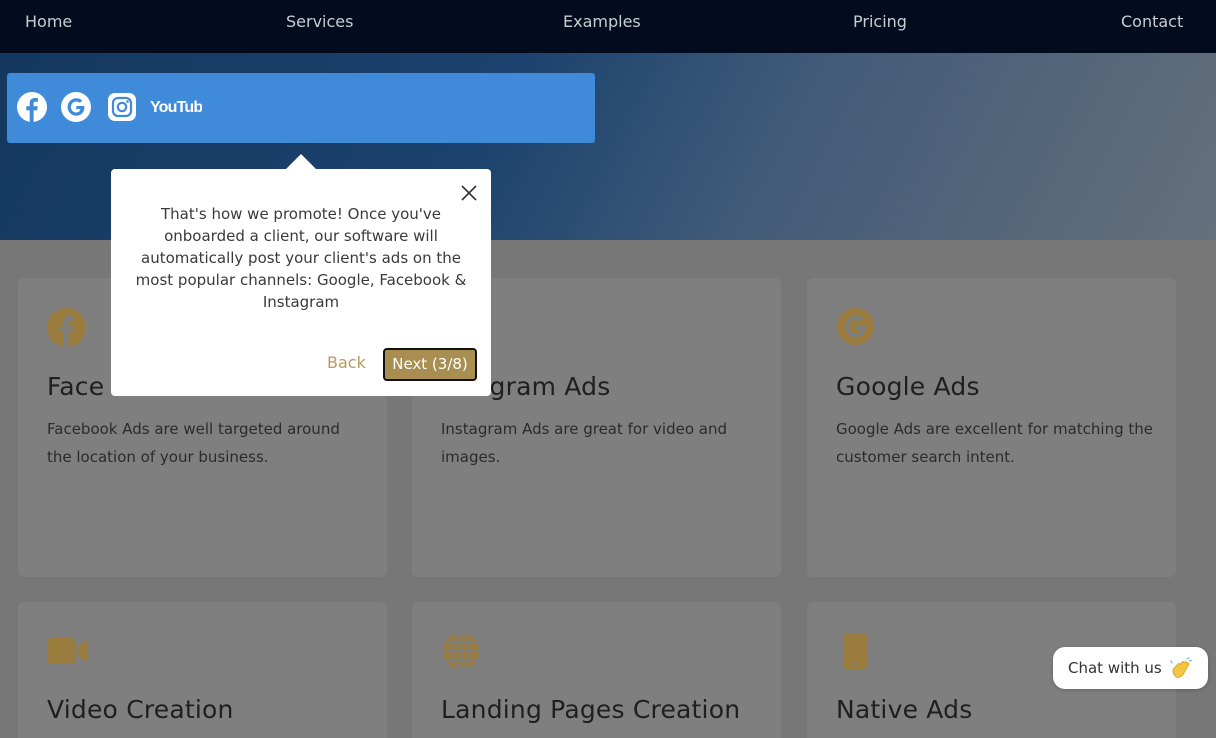 The height and width of the screenshot is (738, 1216). I want to click on nav-home-link: Home, so click(48, 21).